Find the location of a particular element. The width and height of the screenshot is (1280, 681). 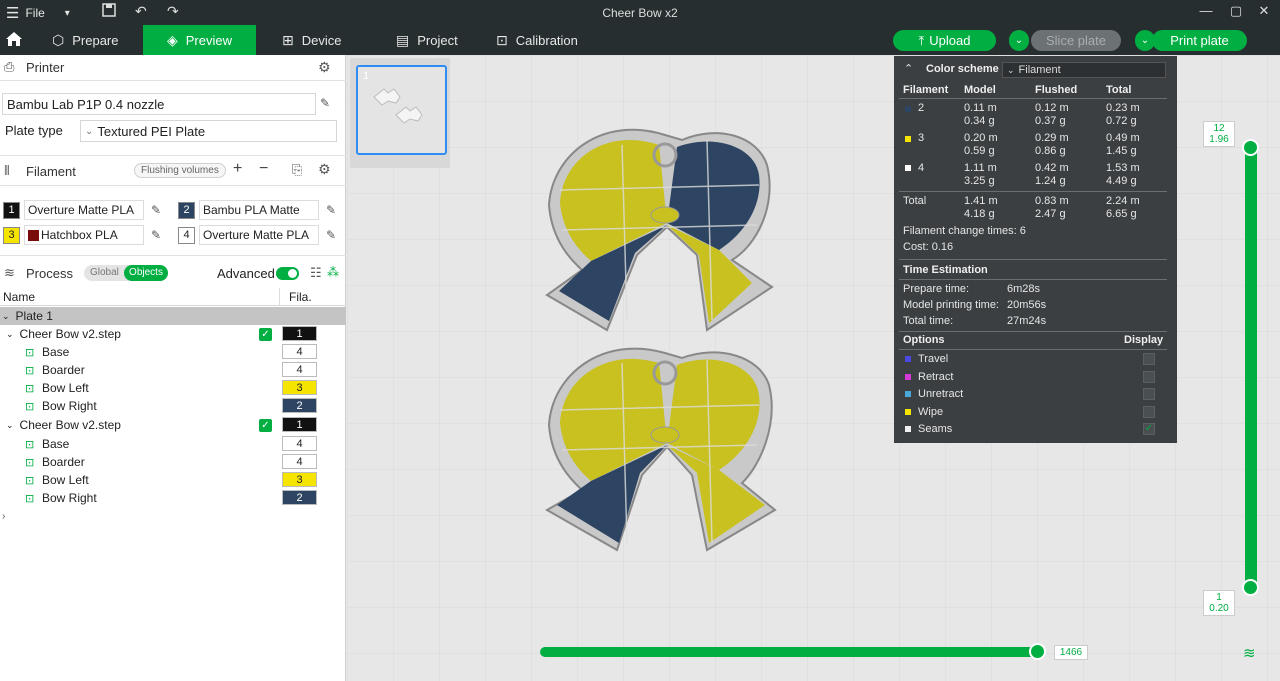

upload-label: Upload is located at coordinates (950, 40).